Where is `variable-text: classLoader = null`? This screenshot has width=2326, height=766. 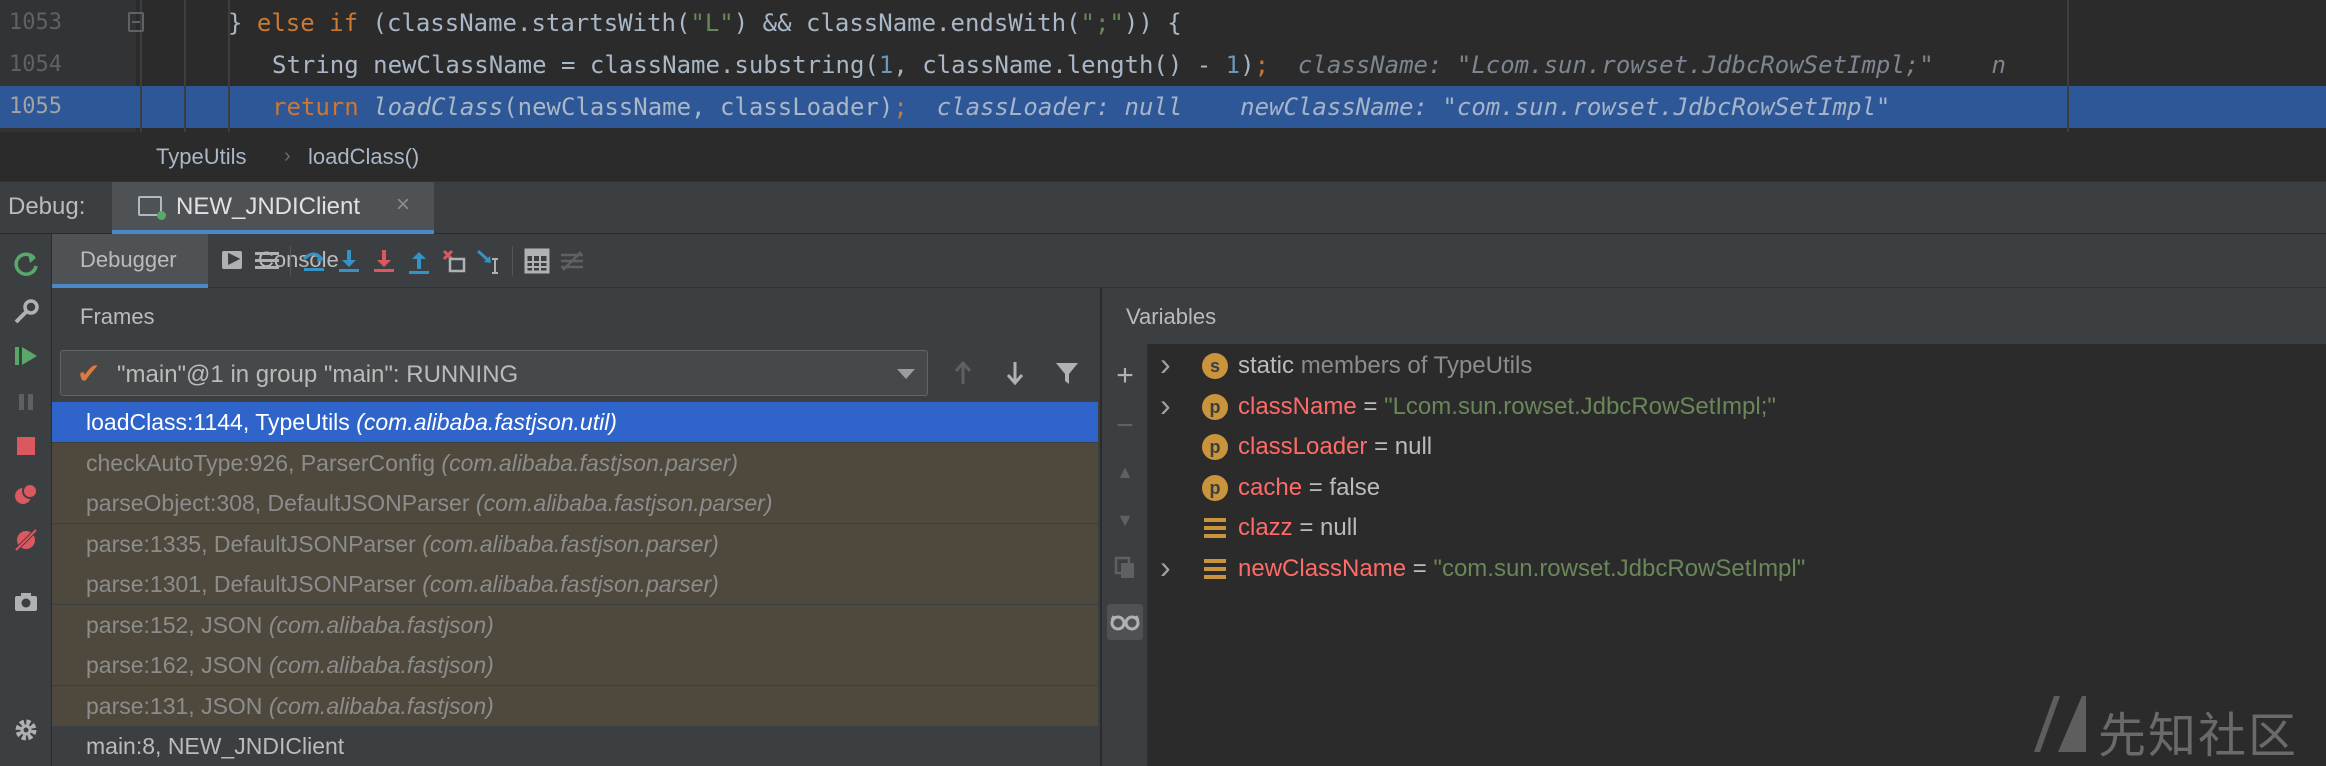
variable-text: classLoader = null is located at coordinates (1335, 447).